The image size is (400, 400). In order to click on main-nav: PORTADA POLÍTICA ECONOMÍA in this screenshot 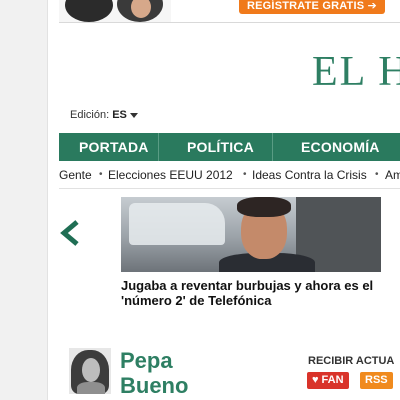, I will do `click(229, 147)`.